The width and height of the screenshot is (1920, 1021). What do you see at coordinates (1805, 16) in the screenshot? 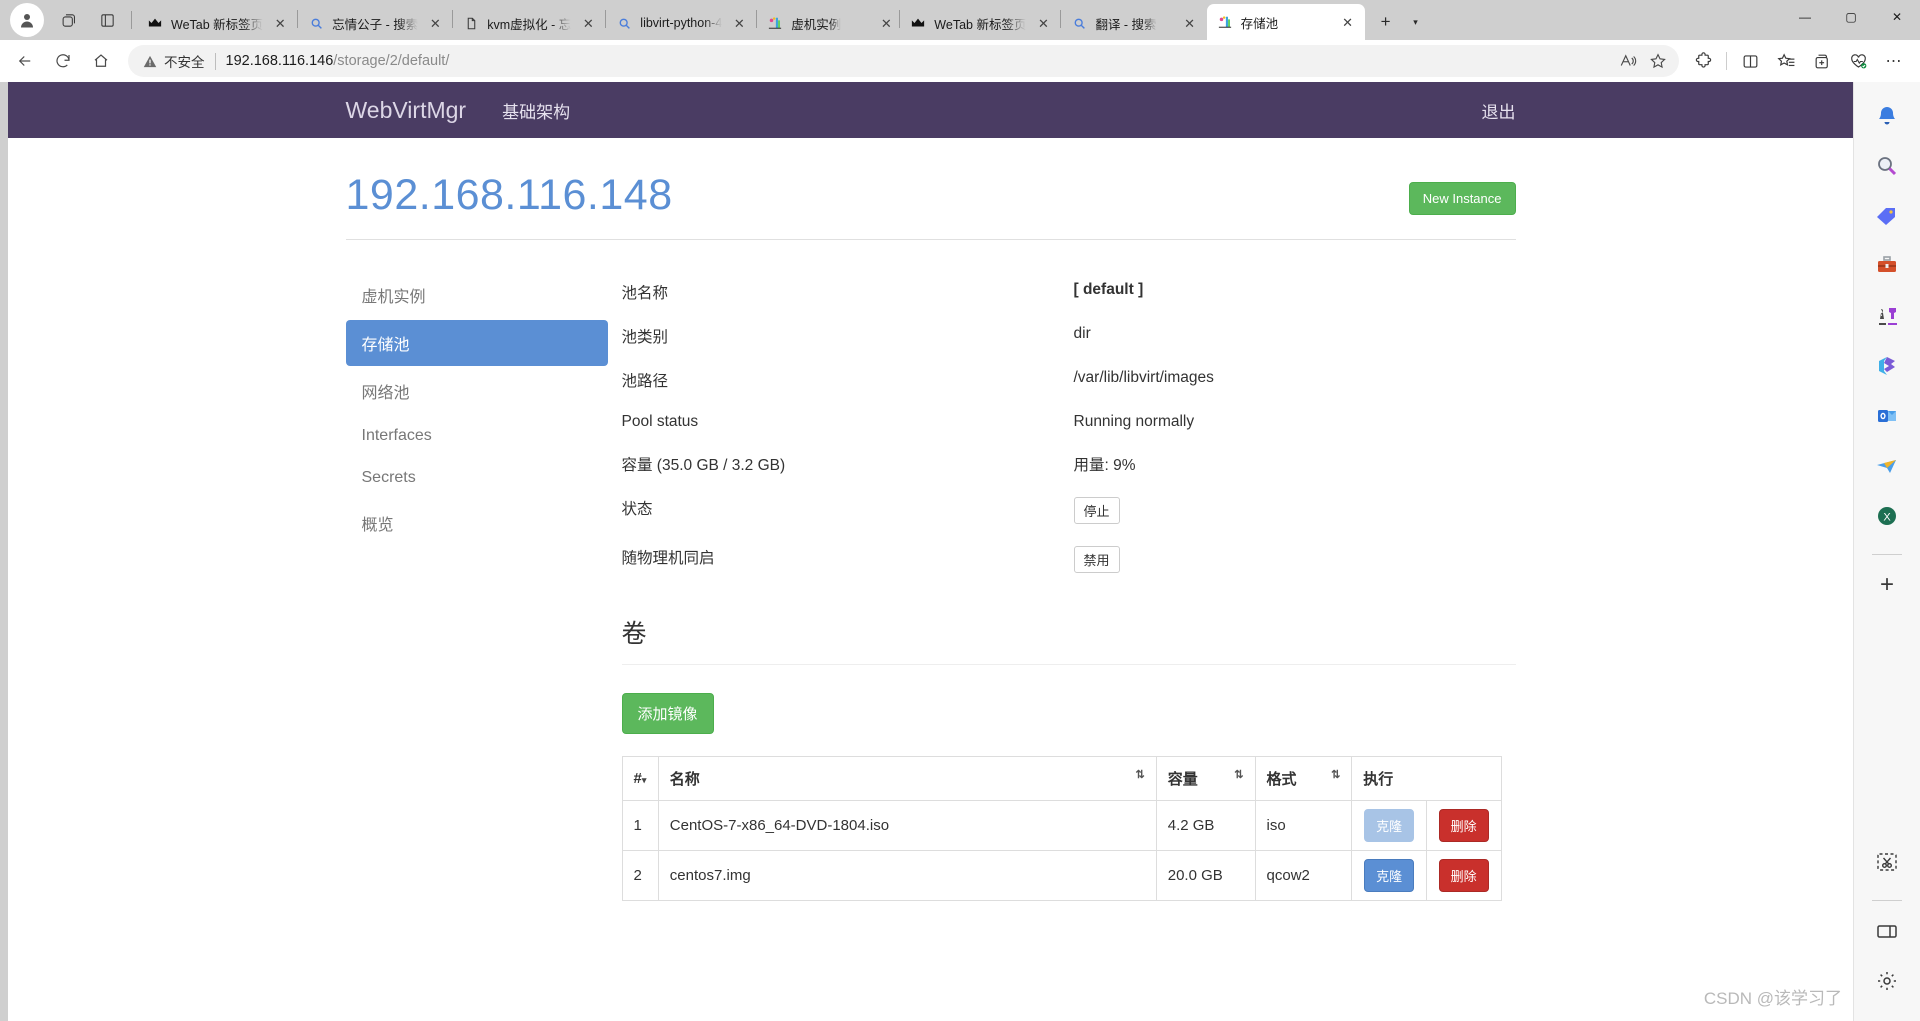
I see `minimize-button: —` at bounding box center [1805, 16].